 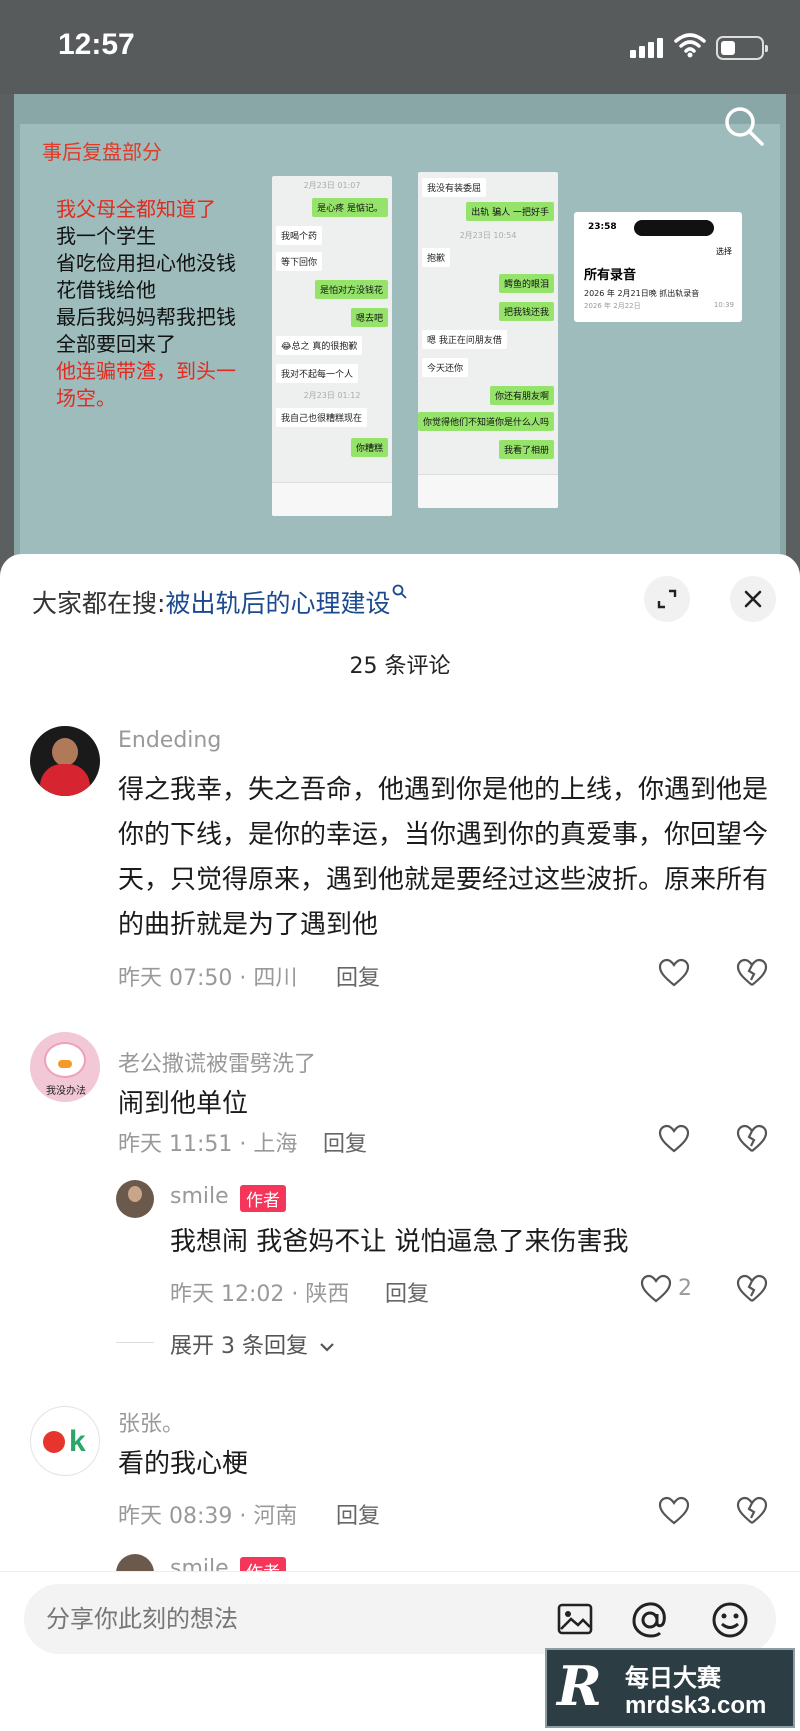 What do you see at coordinates (612, 306) in the screenshot?
I see `recording-date: 2026 年 2月22日` at bounding box center [612, 306].